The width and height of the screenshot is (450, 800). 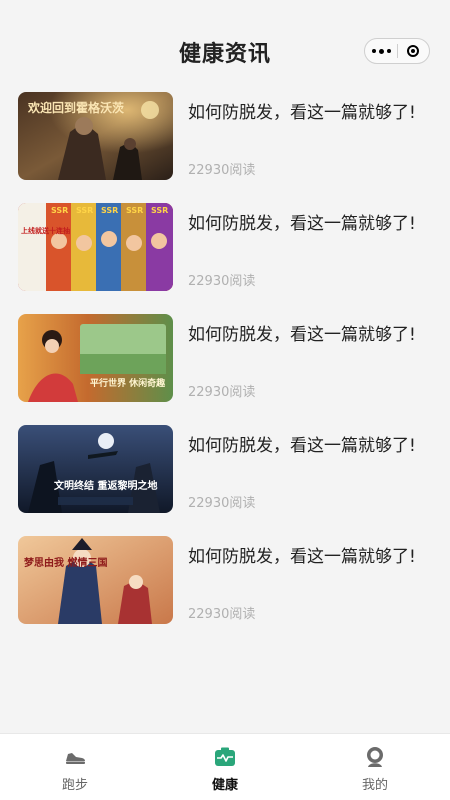 I want to click on tab-label: 我的, so click(x=374, y=785).